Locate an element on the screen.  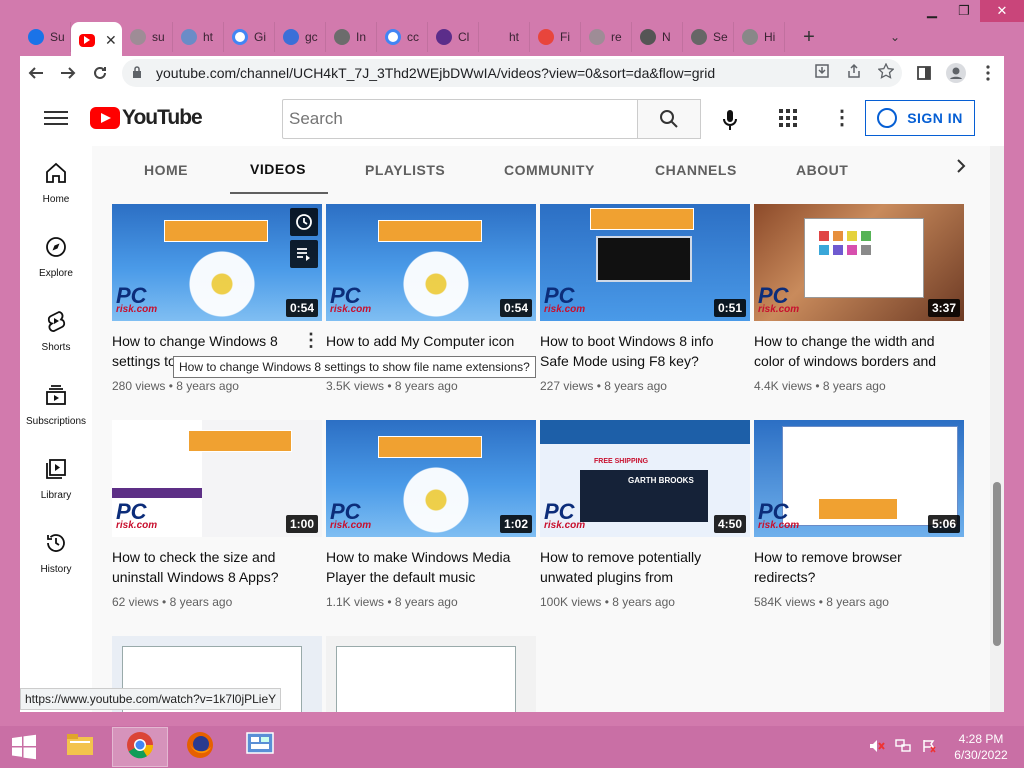
google-icon is located at coordinates (240, 37).